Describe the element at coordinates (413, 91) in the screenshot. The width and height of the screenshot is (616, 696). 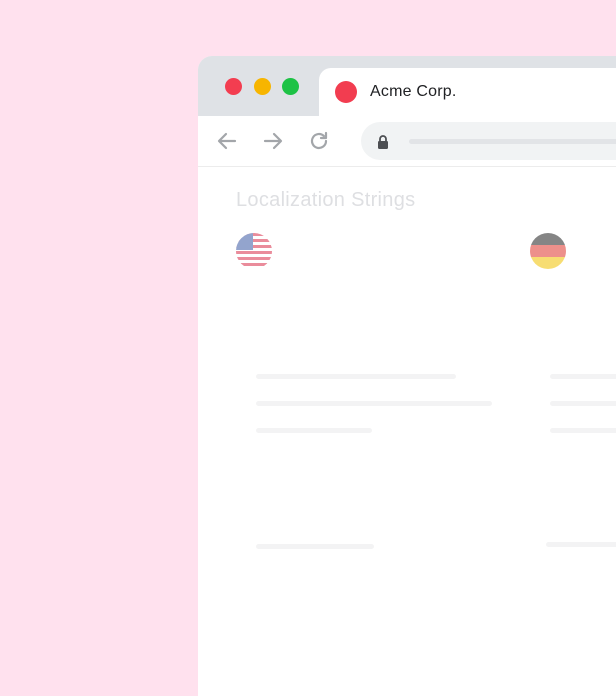
I see `tab-title: Acme Corp.` at that location.